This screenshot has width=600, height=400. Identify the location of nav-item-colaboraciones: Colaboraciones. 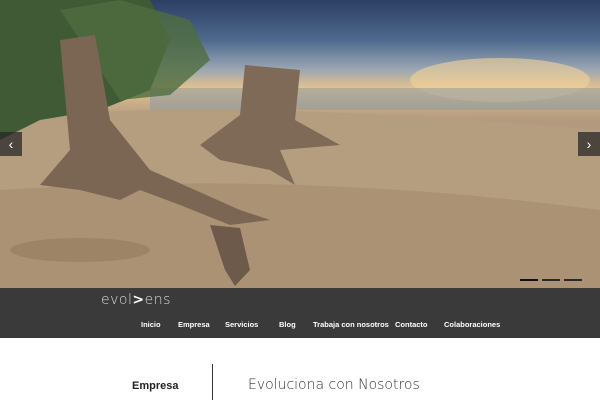
(479, 324).